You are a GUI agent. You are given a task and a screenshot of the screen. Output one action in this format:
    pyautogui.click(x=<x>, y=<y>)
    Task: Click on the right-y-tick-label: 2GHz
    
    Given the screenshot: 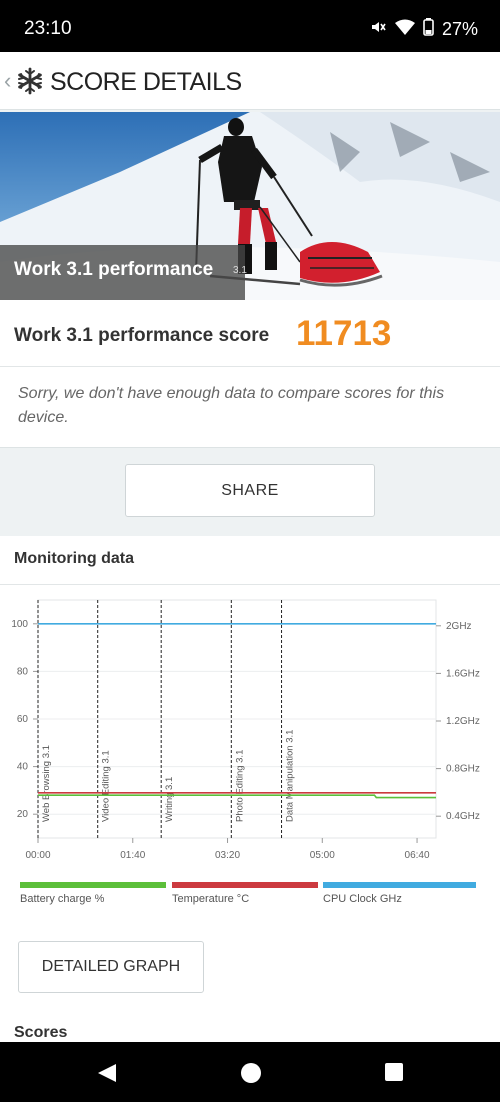 What is the action you would take?
    pyautogui.click(x=459, y=626)
    